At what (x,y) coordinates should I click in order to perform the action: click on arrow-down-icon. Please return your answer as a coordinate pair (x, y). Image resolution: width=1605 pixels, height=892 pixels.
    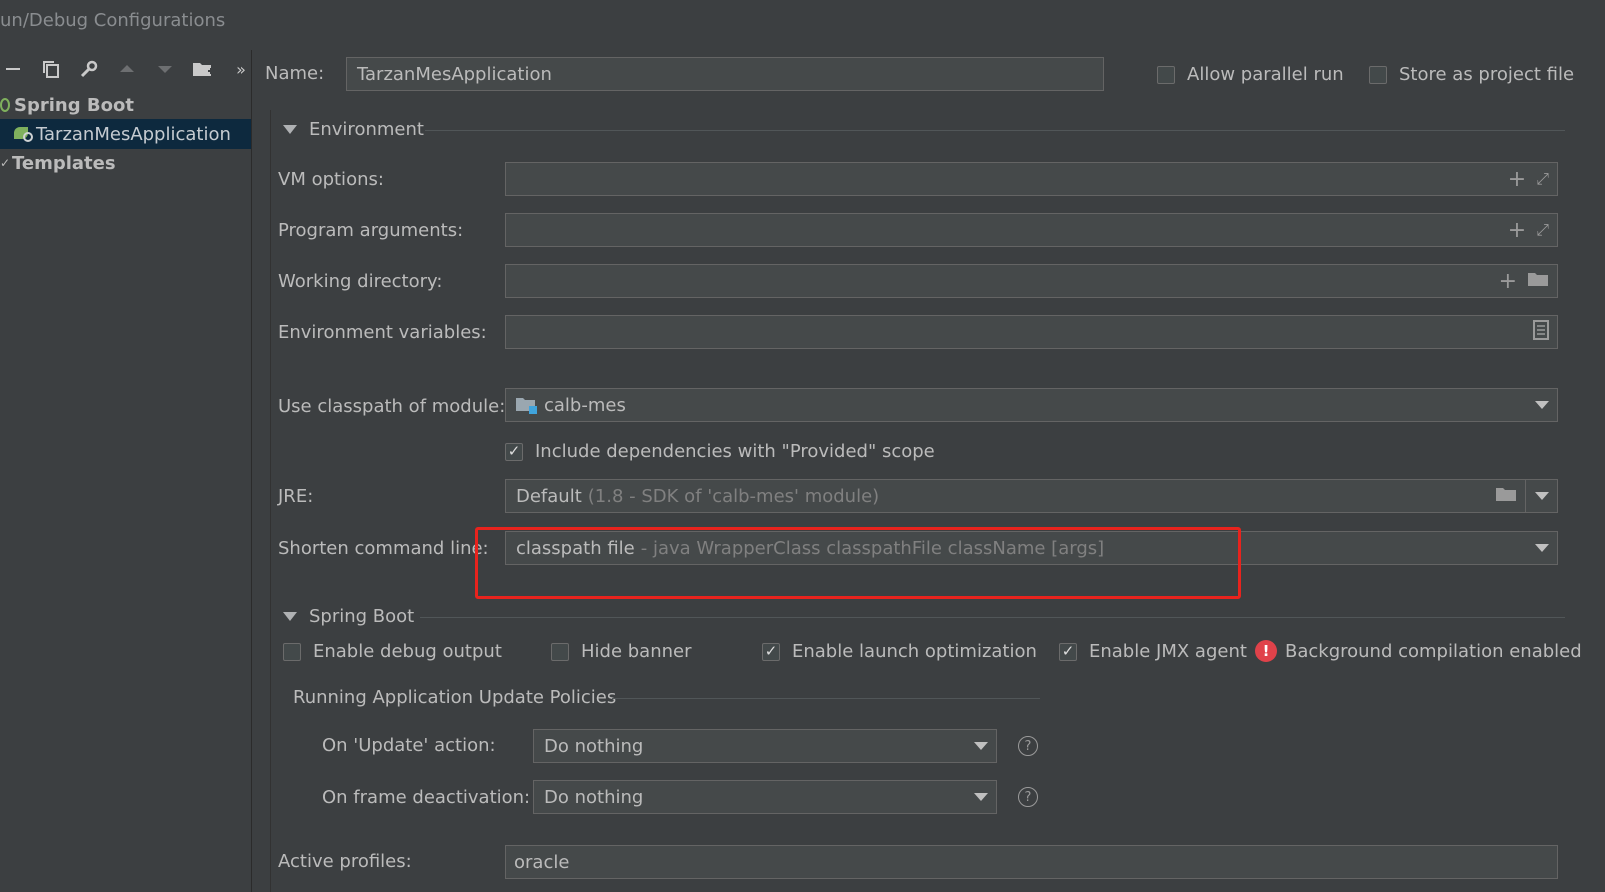
    Looking at the image, I should click on (165, 69).